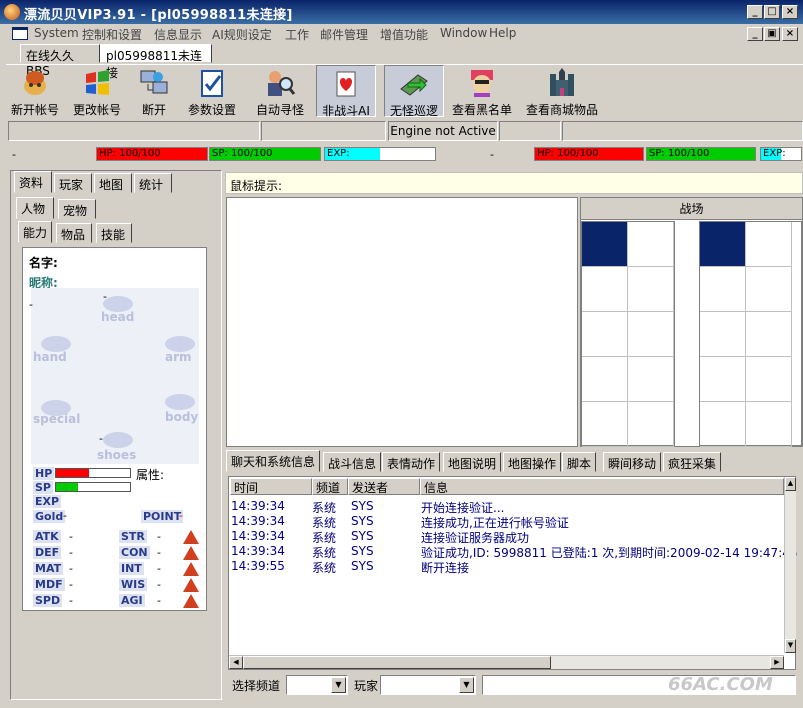 This screenshot has height=708, width=803. Describe the element at coordinates (279, 110) in the screenshot. I see `toolbar-label: 自动寻怪` at that location.